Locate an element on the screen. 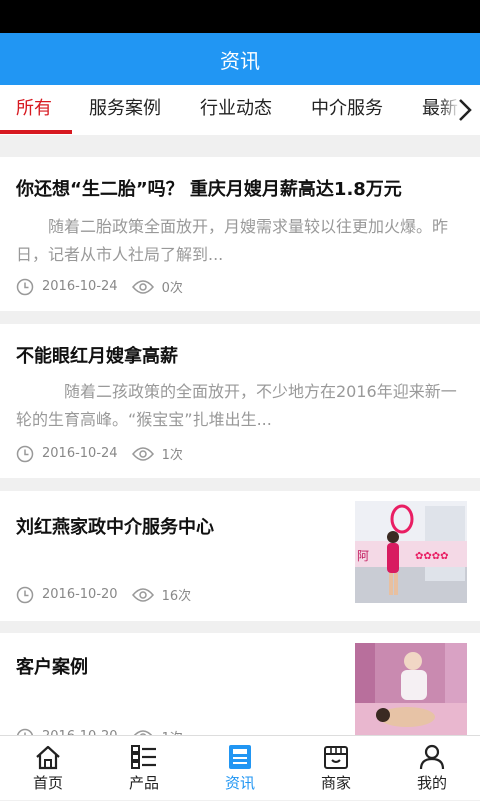 The height and width of the screenshot is (801, 480). nav-home-label: 首页 is located at coordinates (47, 783).